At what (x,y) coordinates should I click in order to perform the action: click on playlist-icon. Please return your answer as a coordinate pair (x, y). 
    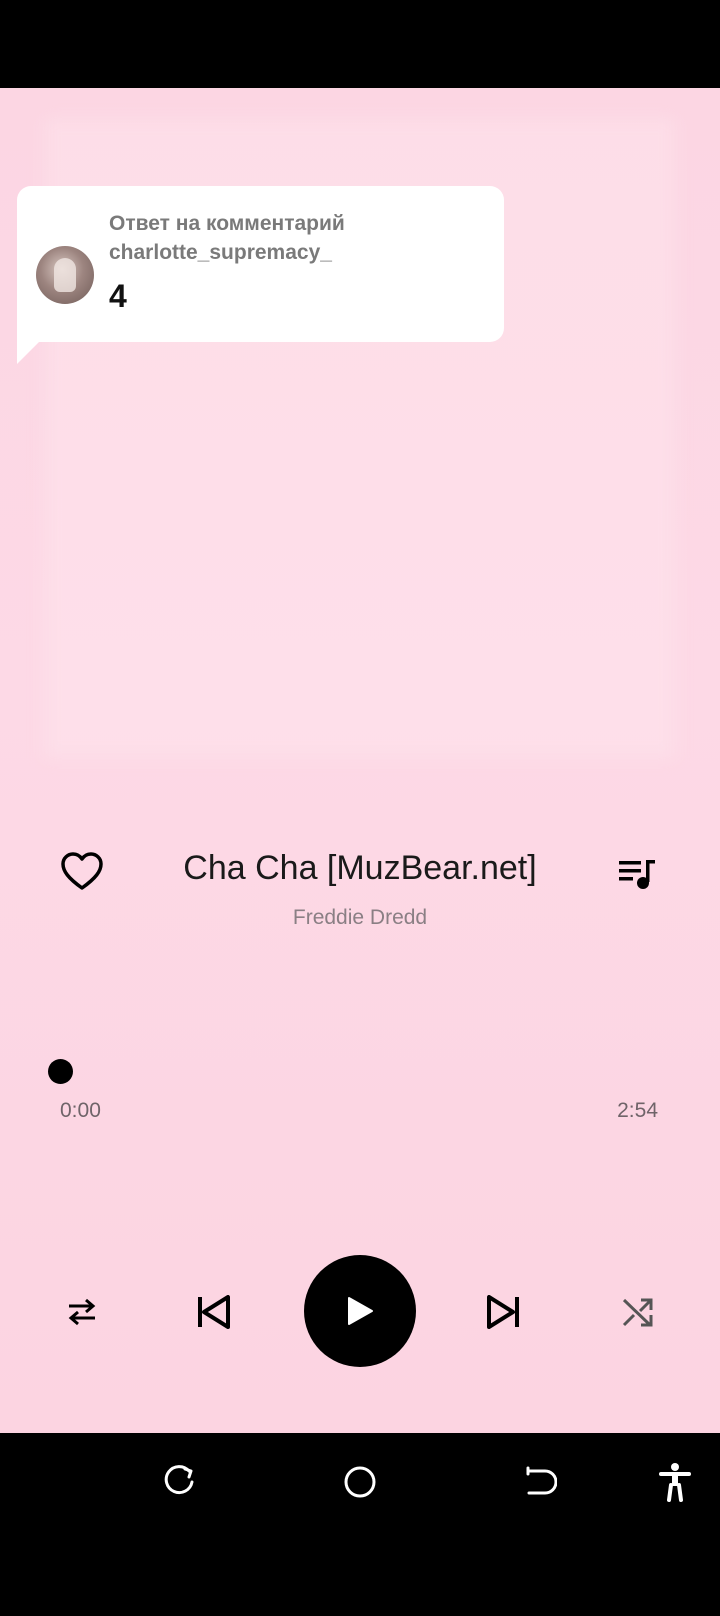
    Looking at the image, I should click on (637, 874).